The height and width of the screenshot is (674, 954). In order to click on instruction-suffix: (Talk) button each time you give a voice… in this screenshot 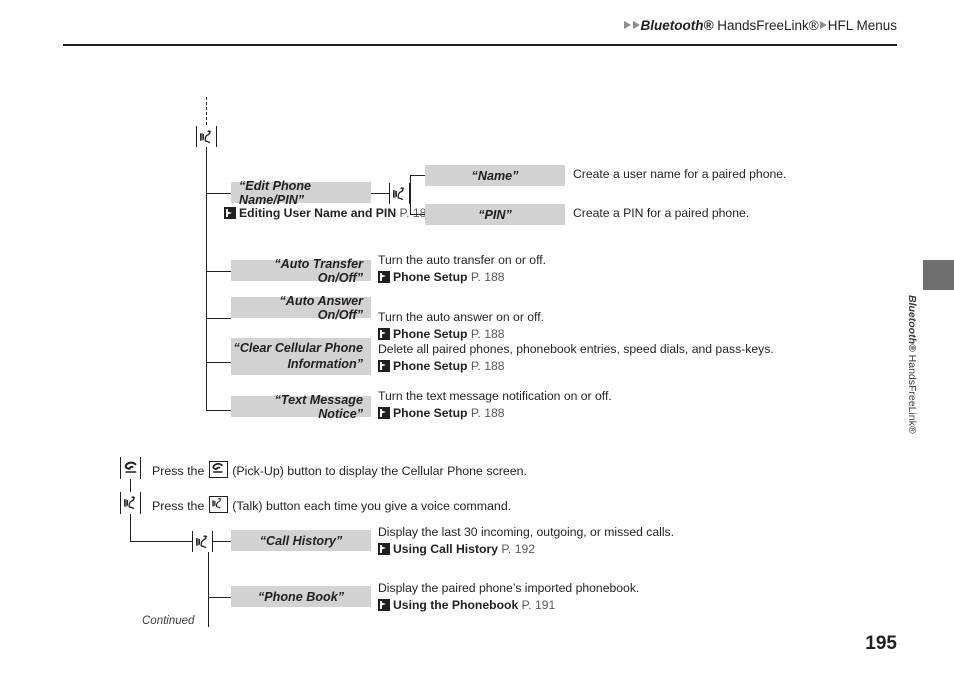, I will do `click(370, 506)`.